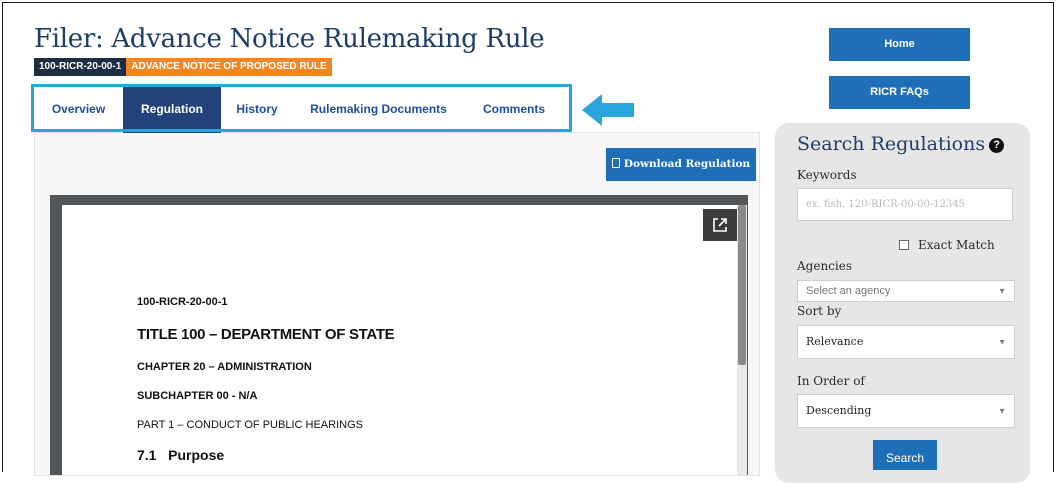  I want to click on order-label: In Order of, so click(831, 381).